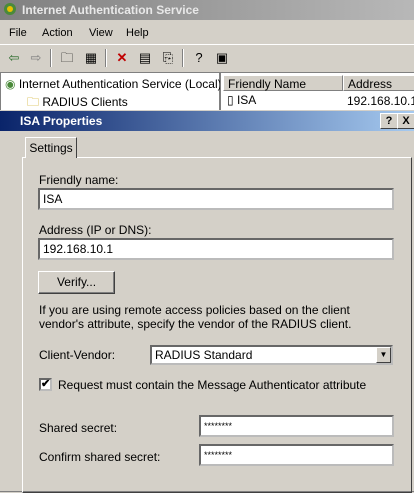  What do you see at coordinates (101, 33) in the screenshot?
I see `menu-view: View` at bounding box center [101, 33].